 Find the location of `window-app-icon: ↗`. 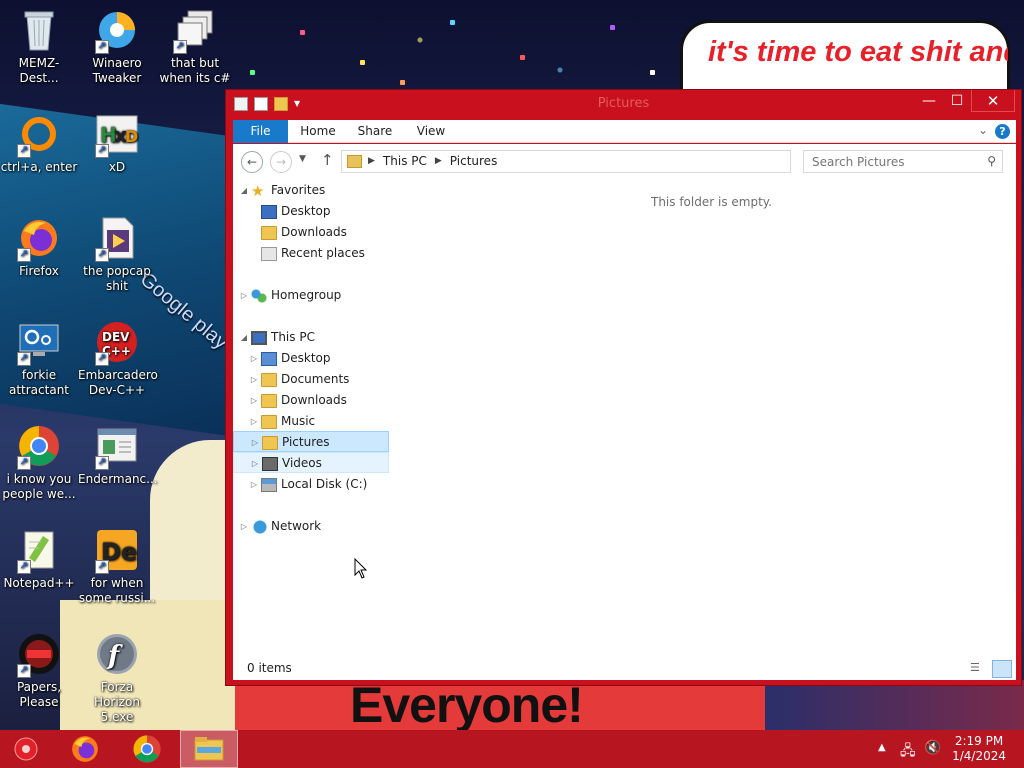

window-app-icon: ↗ is located at coordinates (117, 446).